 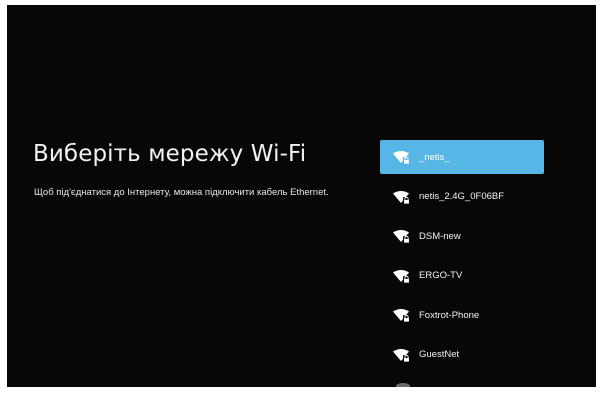 I want to click on network-item-netis-2-4g: netis_2.4G_0F06BF, so click(x=462, y=197).